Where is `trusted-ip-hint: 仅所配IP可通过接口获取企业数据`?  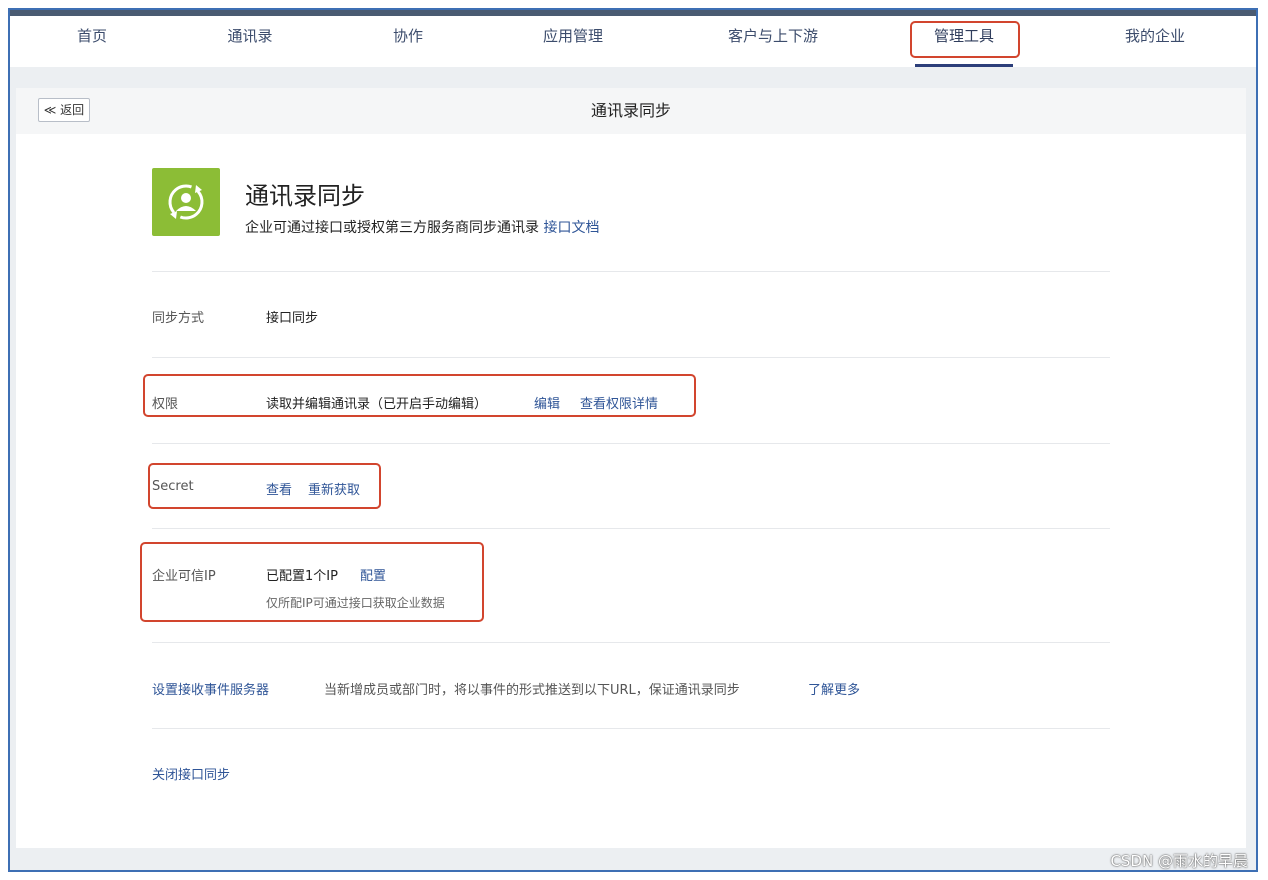 trusted-ip-hint: 仅所配IP可通过接口获取企业数据 is located at coordinates (355, 603).